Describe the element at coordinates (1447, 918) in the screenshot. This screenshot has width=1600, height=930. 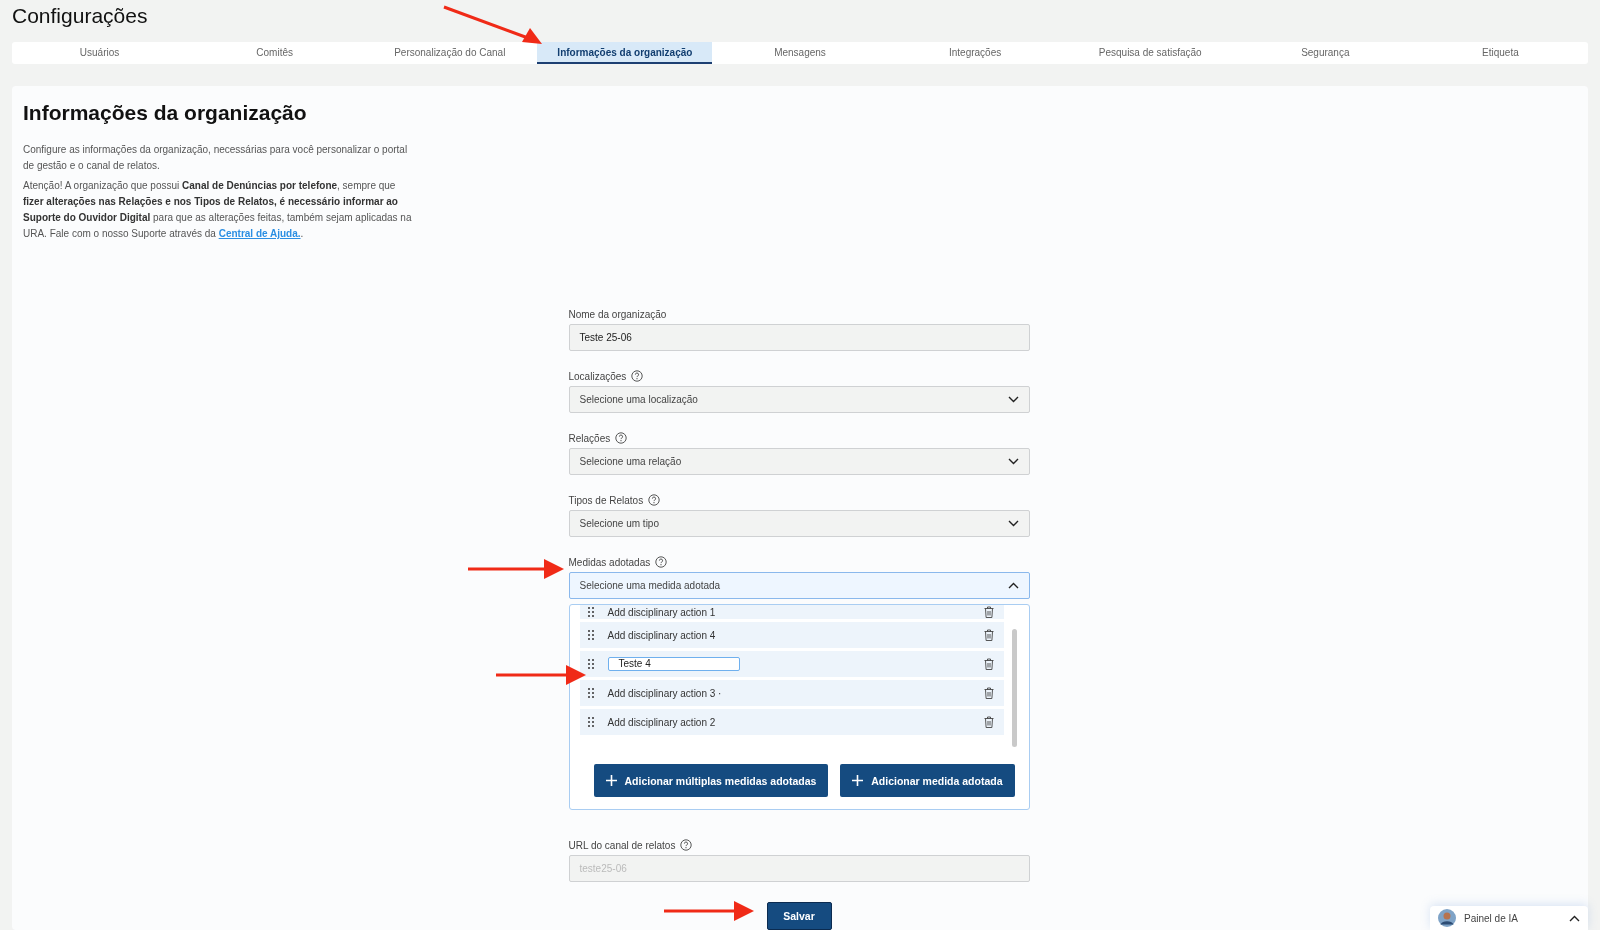
I see `avatar-icon` at that location.